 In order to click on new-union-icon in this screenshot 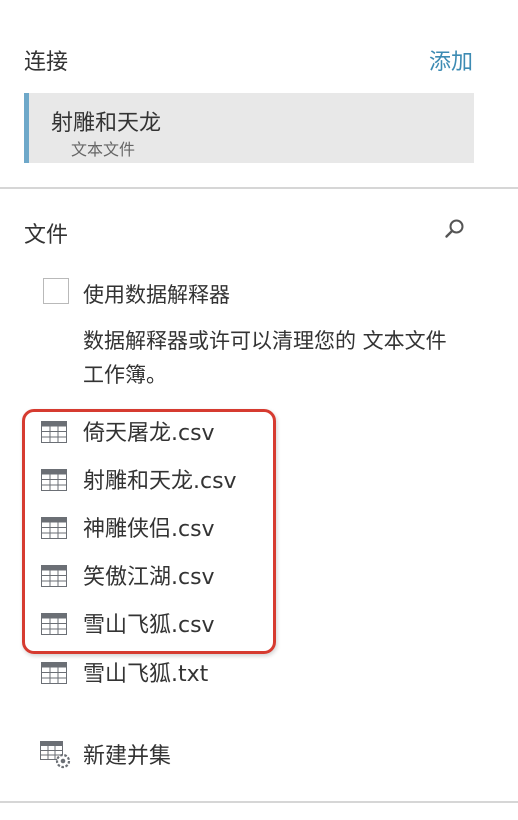, I will do `click(55, 755)`.